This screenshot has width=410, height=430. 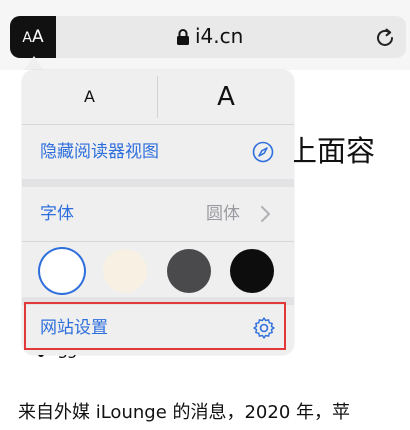 What do you see at coordinates (99, 152) in the screenshot?
I see `hide-reader-view-label: 隐藏阅读器视图` at bounding box center [99, 152].